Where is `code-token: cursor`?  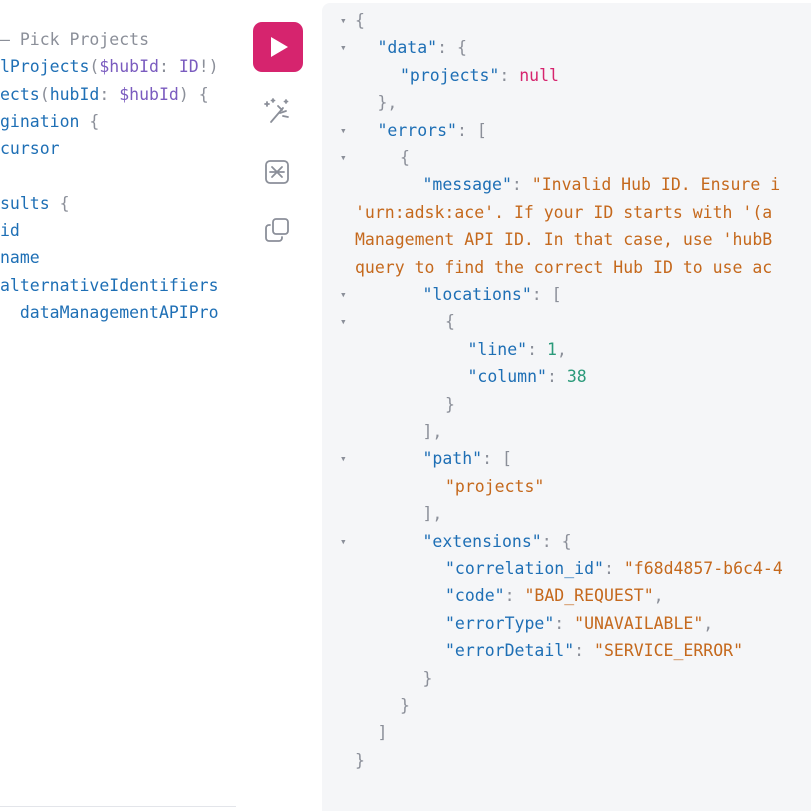
code-token: cursor is located at coordinates (30, 149).